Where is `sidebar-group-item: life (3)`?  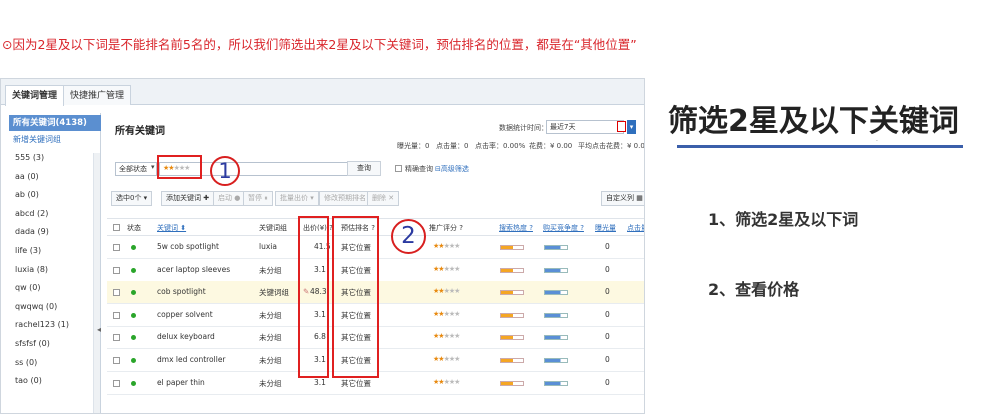
sidebar-group-item: life (3) is located at coordinates (28, 250).